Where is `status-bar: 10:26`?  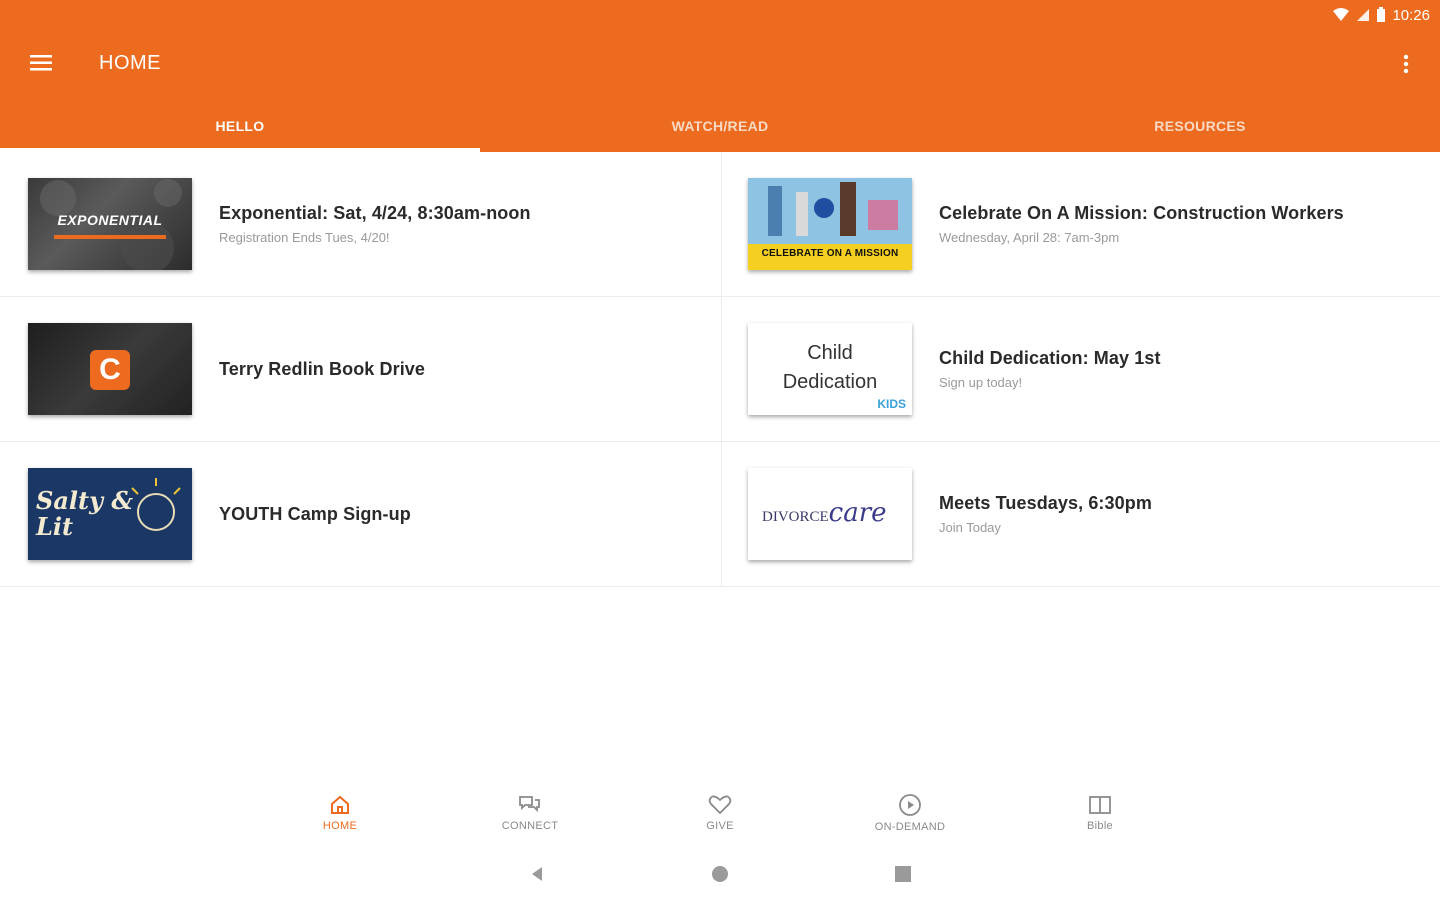
status-bar: 10:26 is located at coordinates (1381, 15).